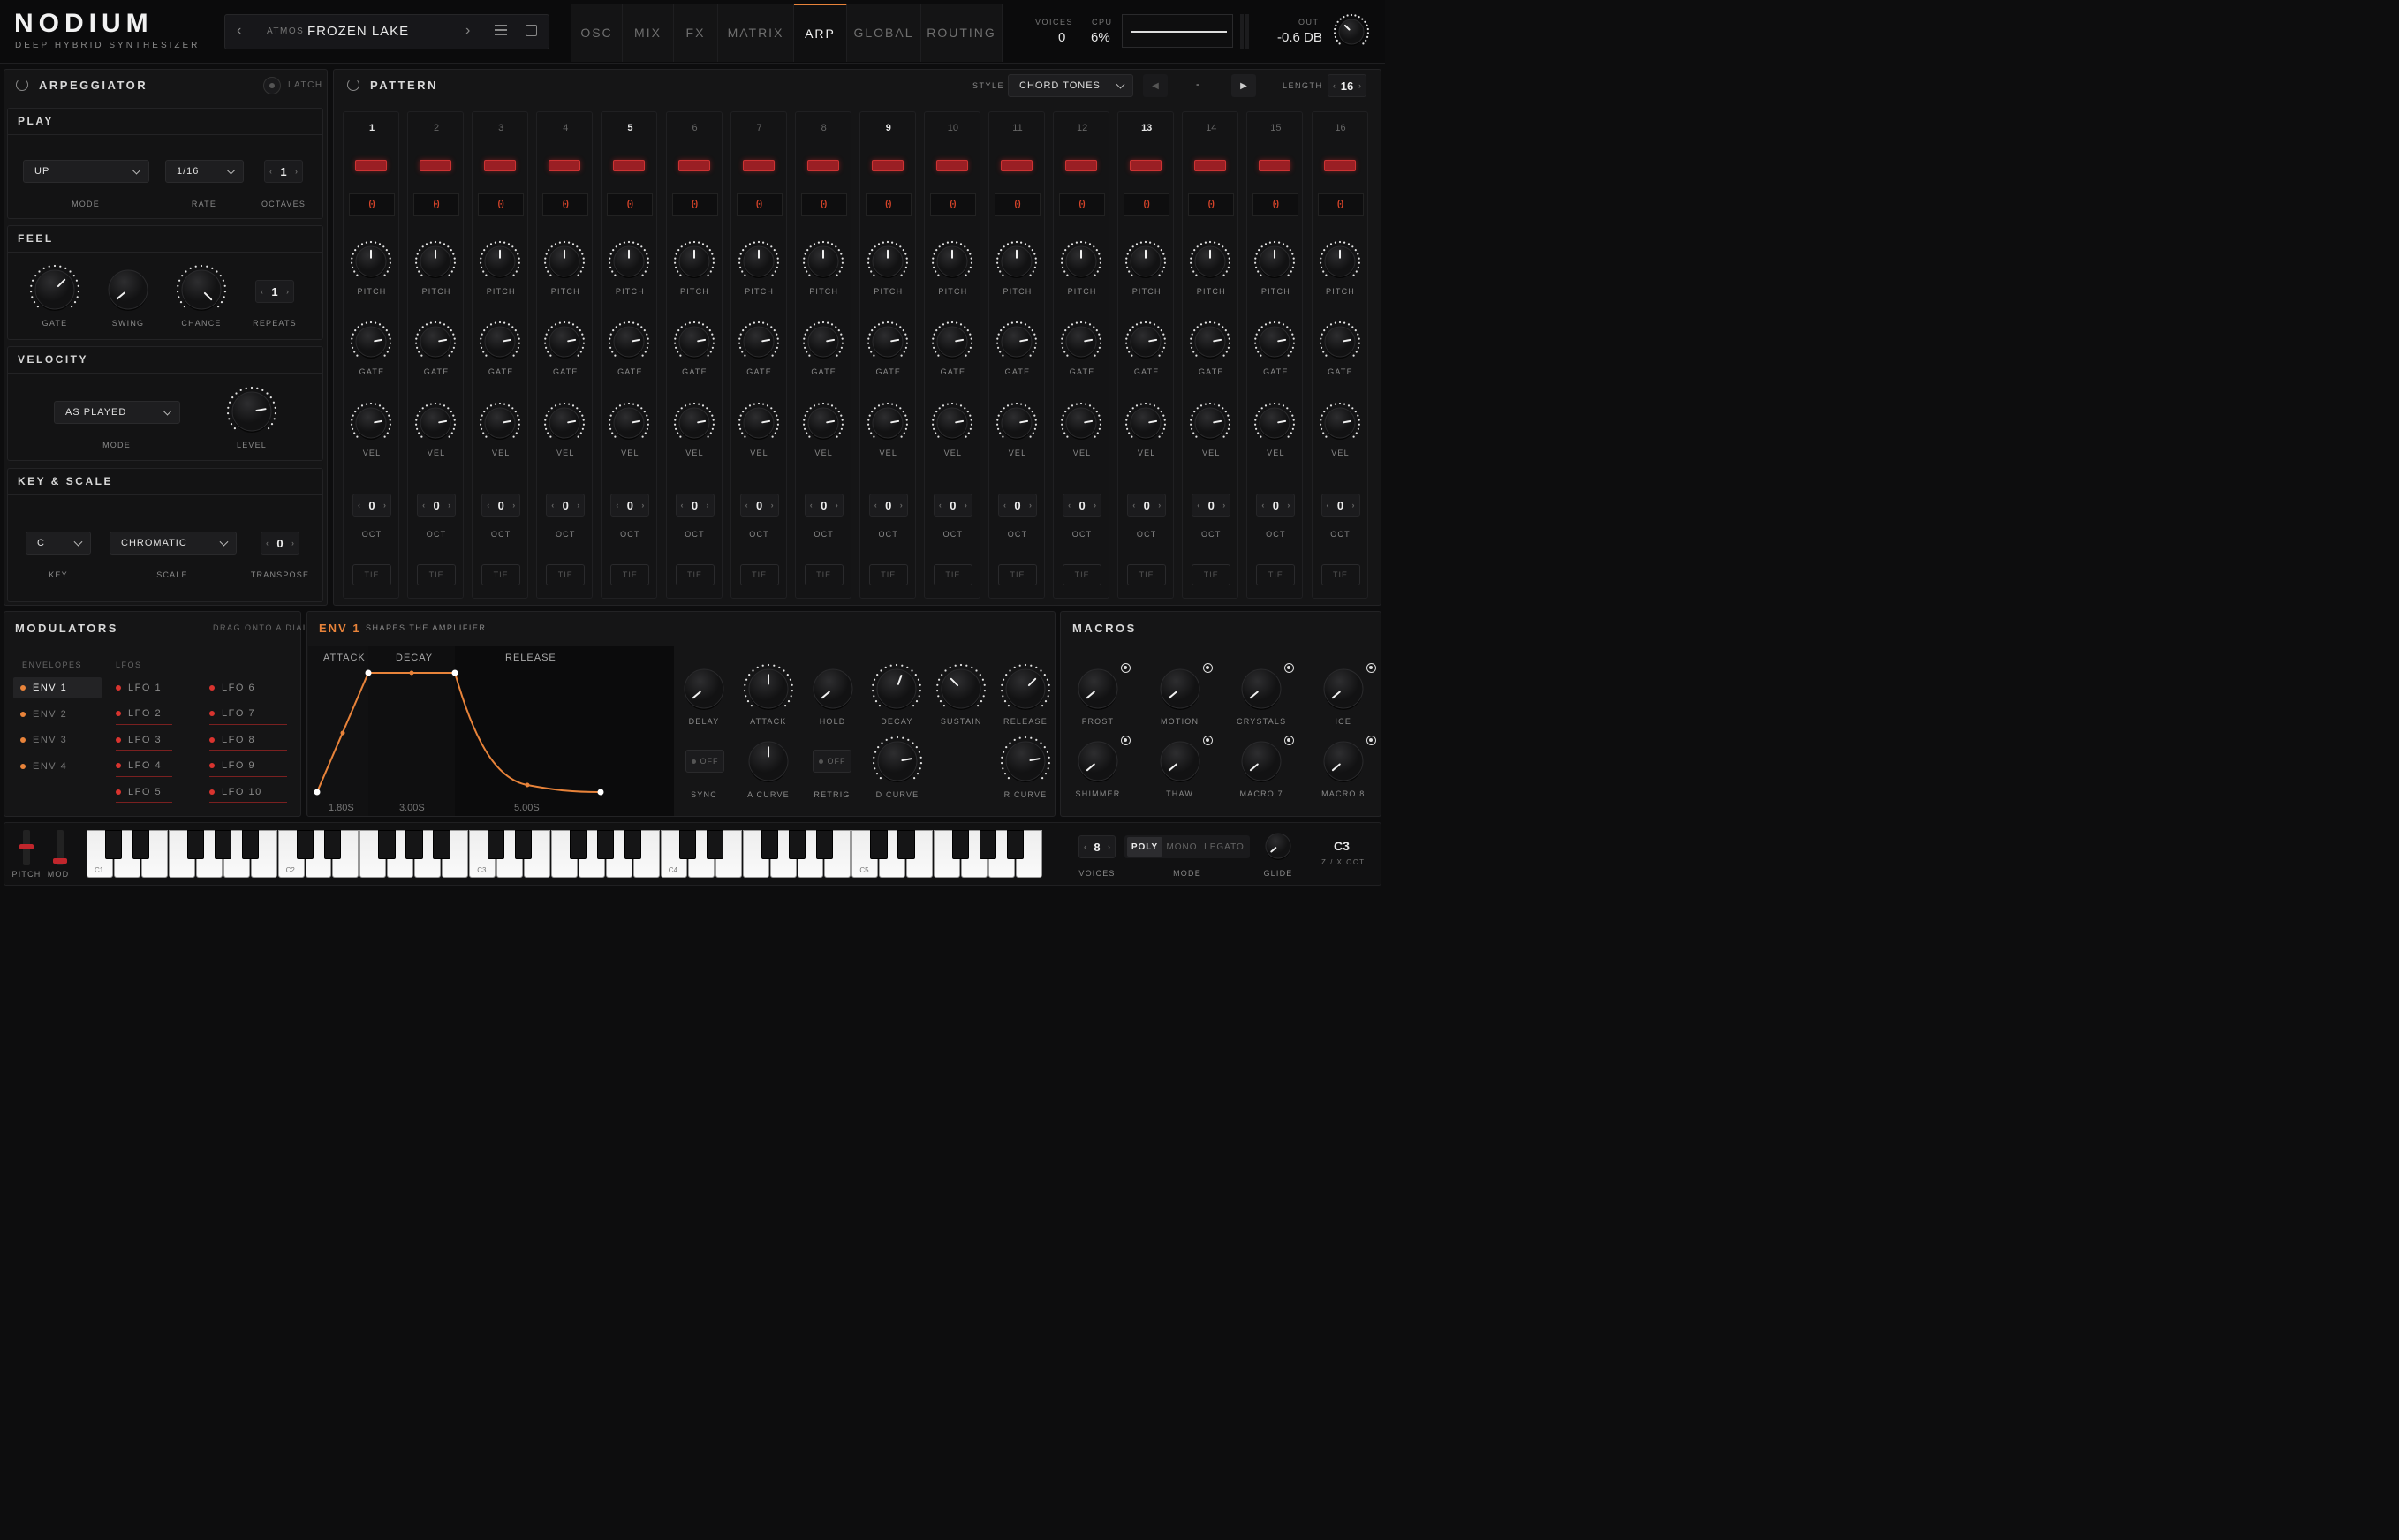 The height and width of the screenshot is (1540, 2399). I want to click on output-knob, so click(1351, 31).